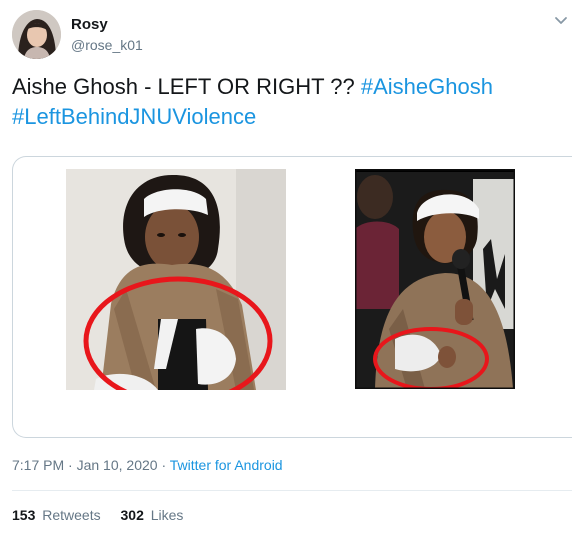 The width and height of the screenshot is (572, 536). Describe the element at coordinates (71, 515) in the screenshot. I see `retweets-label: Retweets` at that location.